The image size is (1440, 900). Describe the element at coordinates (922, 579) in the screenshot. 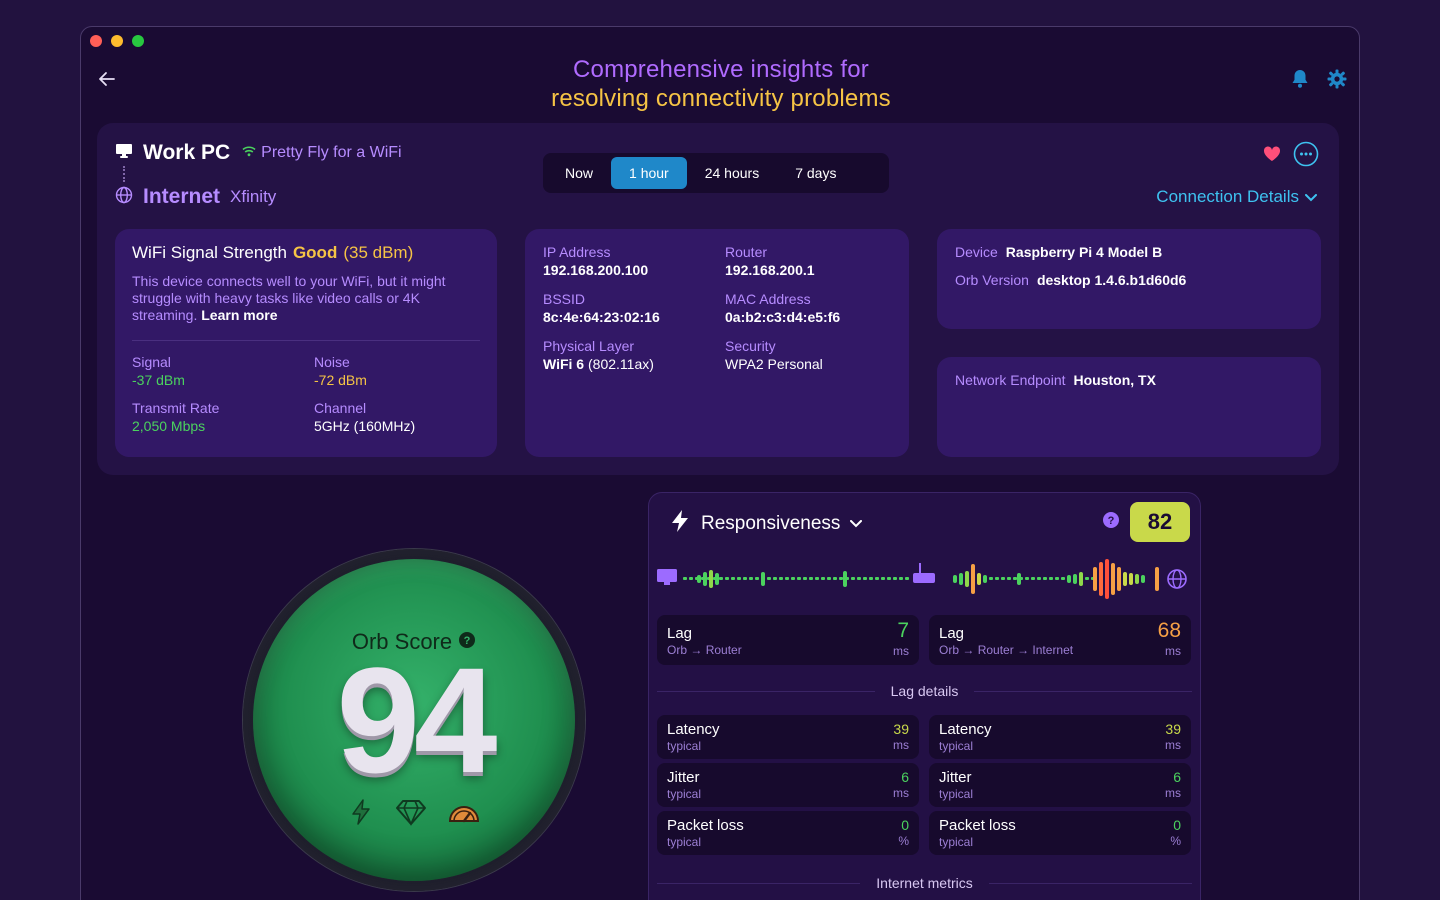

I see `network-path-visualization` at that location.